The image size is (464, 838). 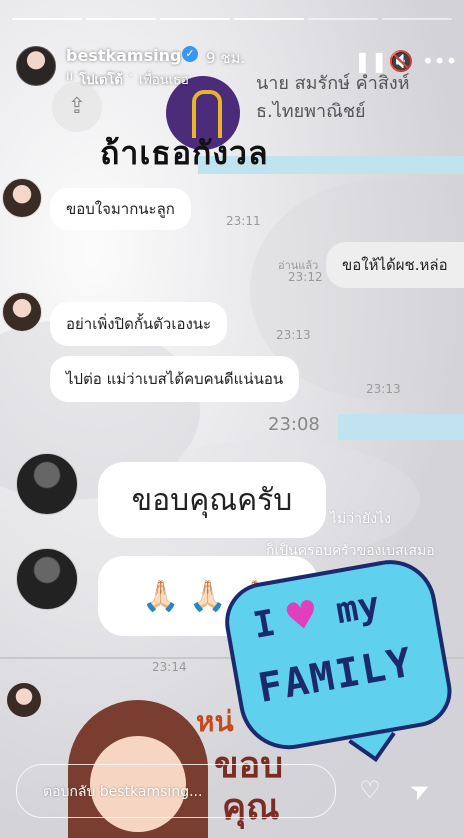 What do you see at coordinates (232, 19) in the screenshot?
I see `story-progress` at bounding box center [232, 19].